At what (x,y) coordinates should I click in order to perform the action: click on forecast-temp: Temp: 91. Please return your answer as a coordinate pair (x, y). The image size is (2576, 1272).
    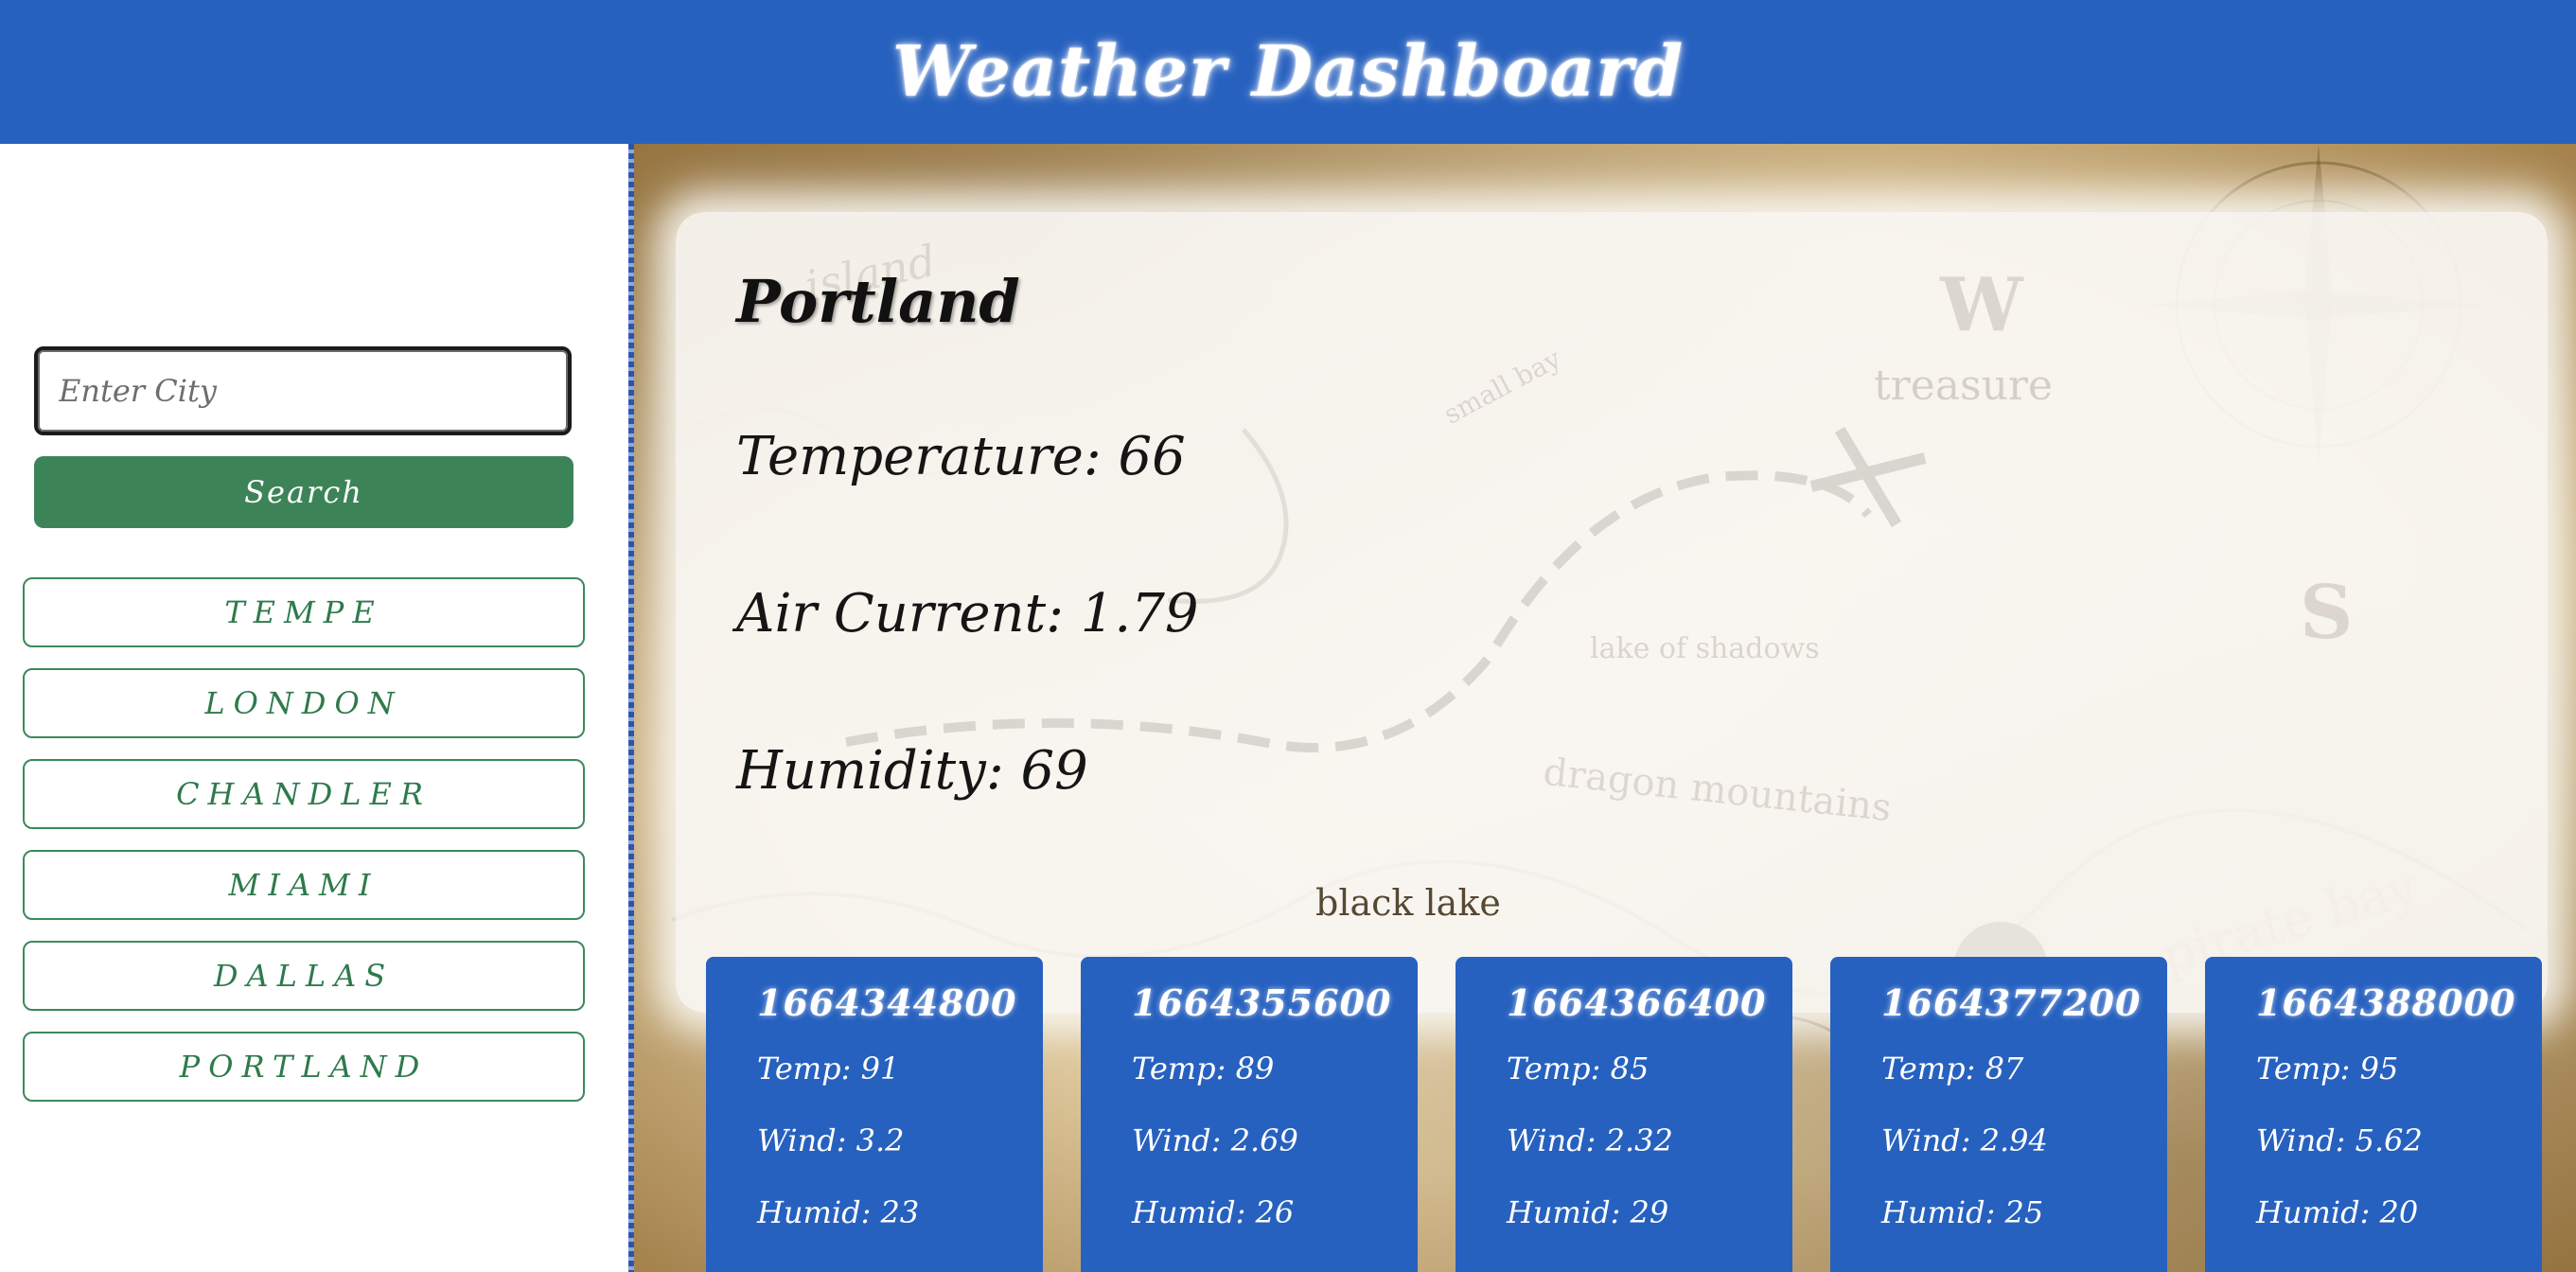
    Looking at the image, I should click on (900, 1068).